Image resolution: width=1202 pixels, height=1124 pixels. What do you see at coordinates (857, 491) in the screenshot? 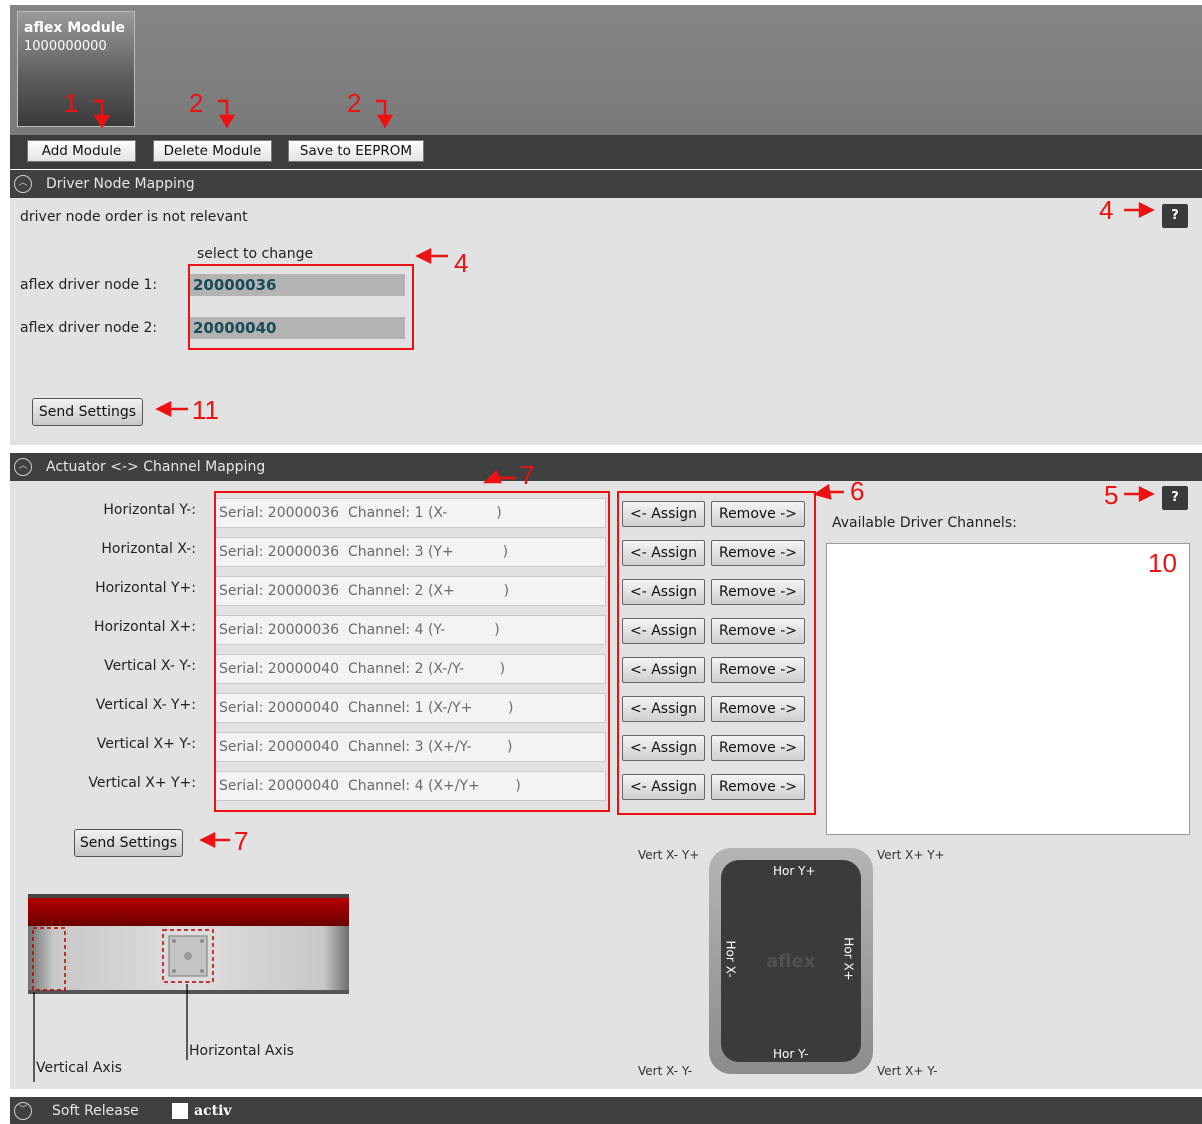
I see `annotation-number: 6` at bounding box center [857, 491].